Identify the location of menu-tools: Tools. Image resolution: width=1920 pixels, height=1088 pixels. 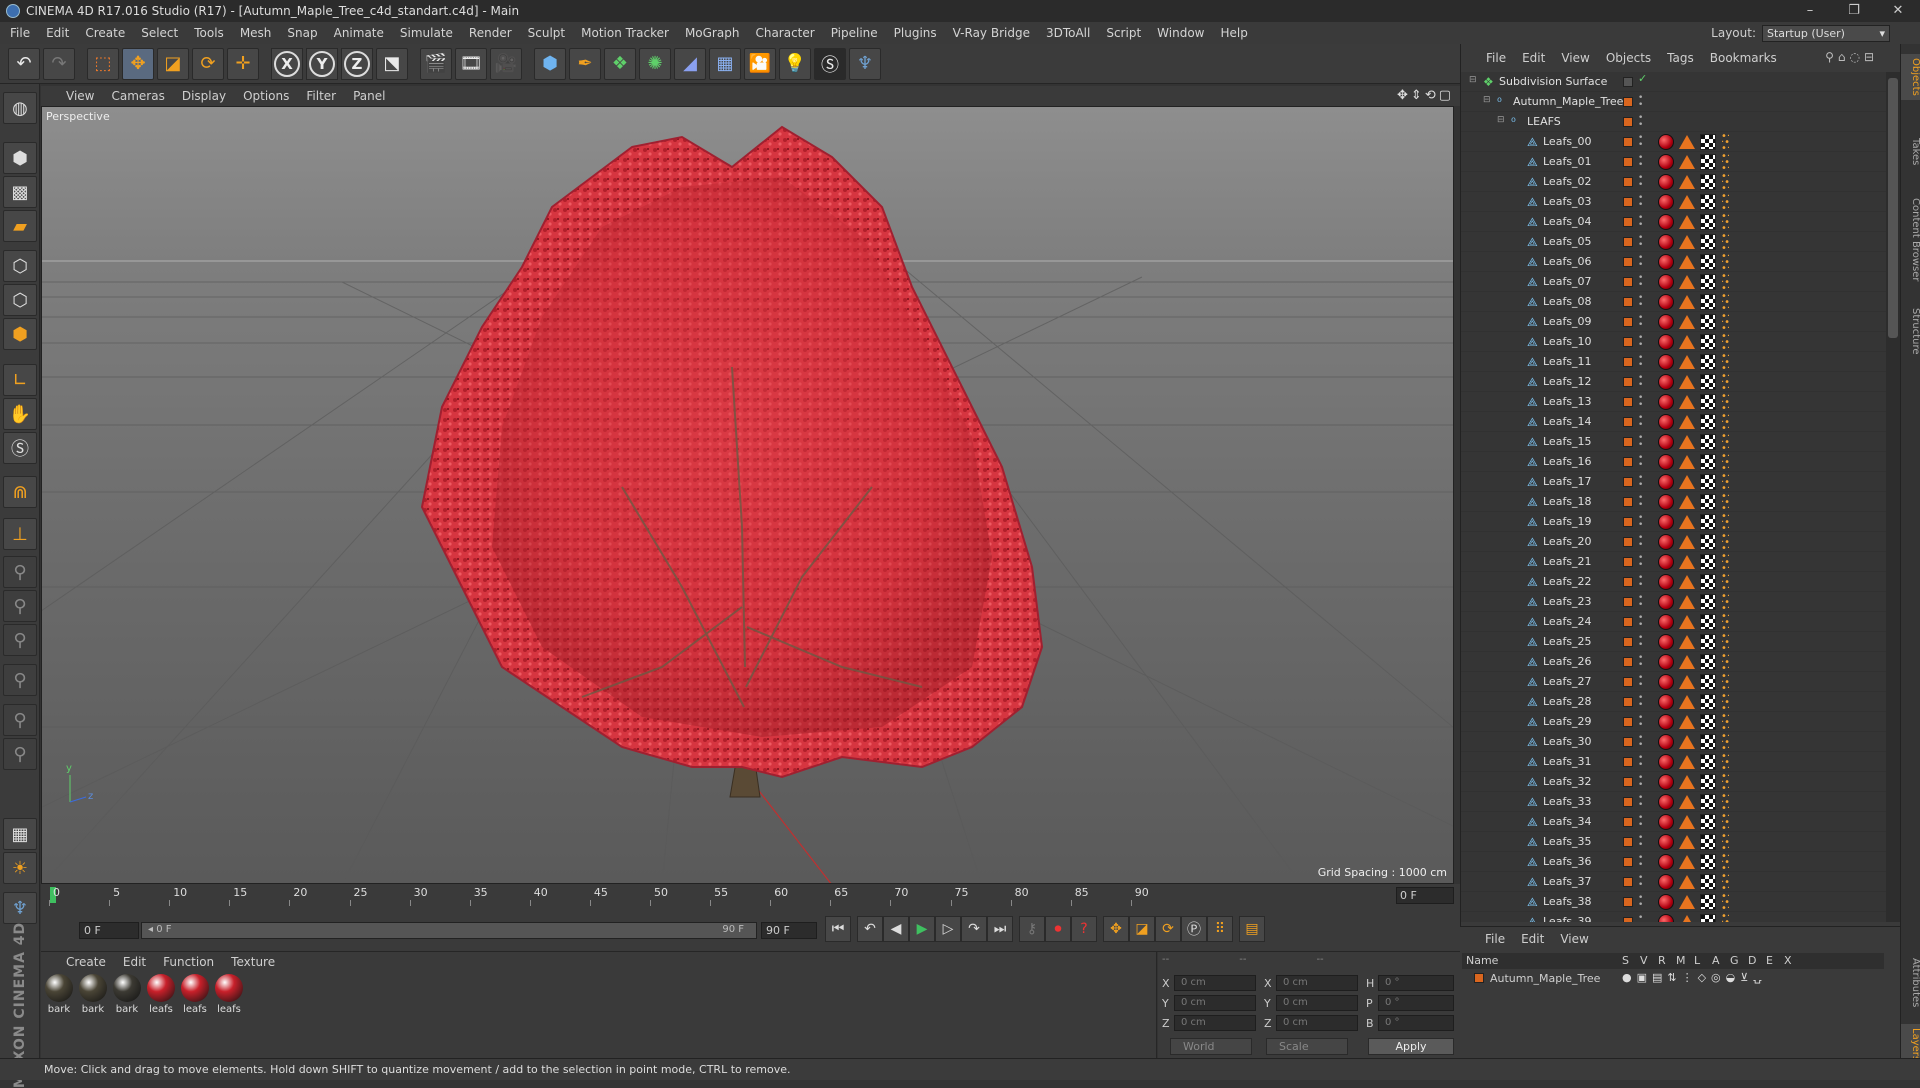
(209, 33).